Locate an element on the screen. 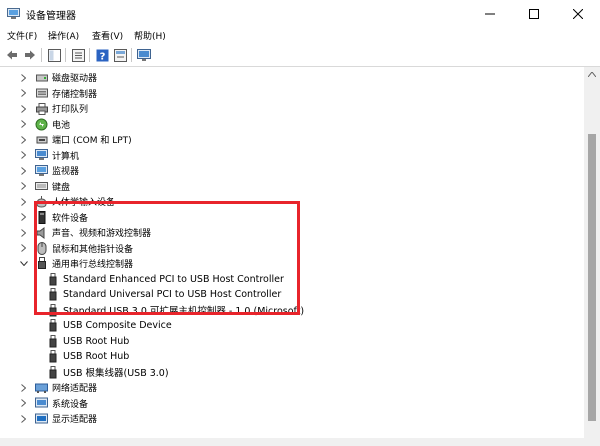  tree-category-label: 软件设备 is located at coordinates (70, 217).